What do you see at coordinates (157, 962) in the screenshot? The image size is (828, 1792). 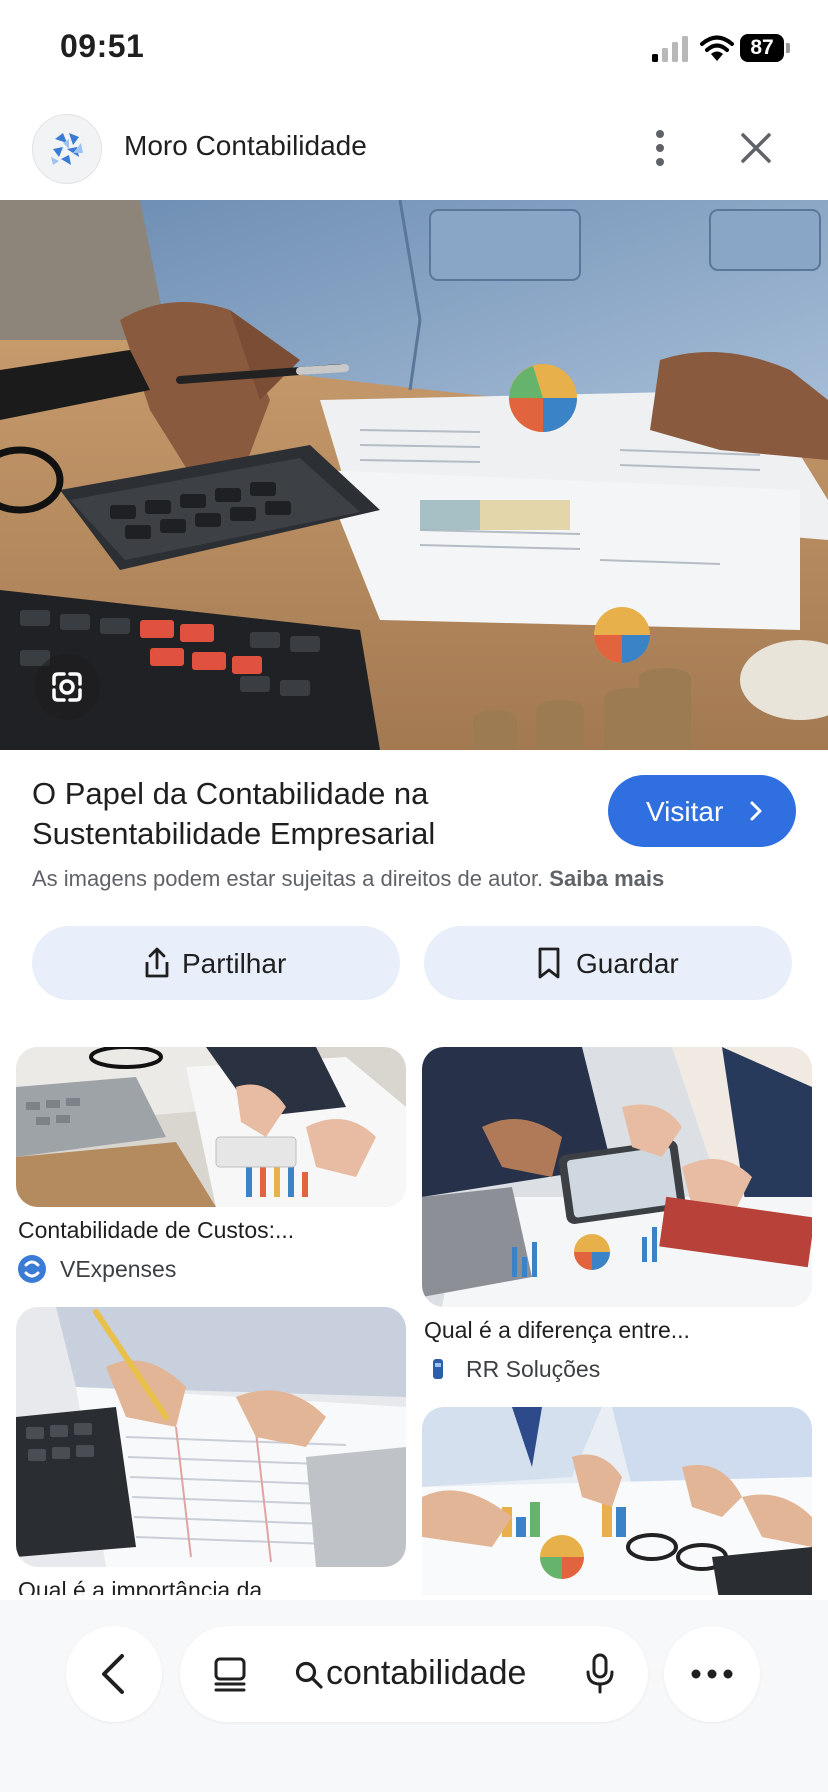 I see `share-icon` at bounding box center [157, 962].